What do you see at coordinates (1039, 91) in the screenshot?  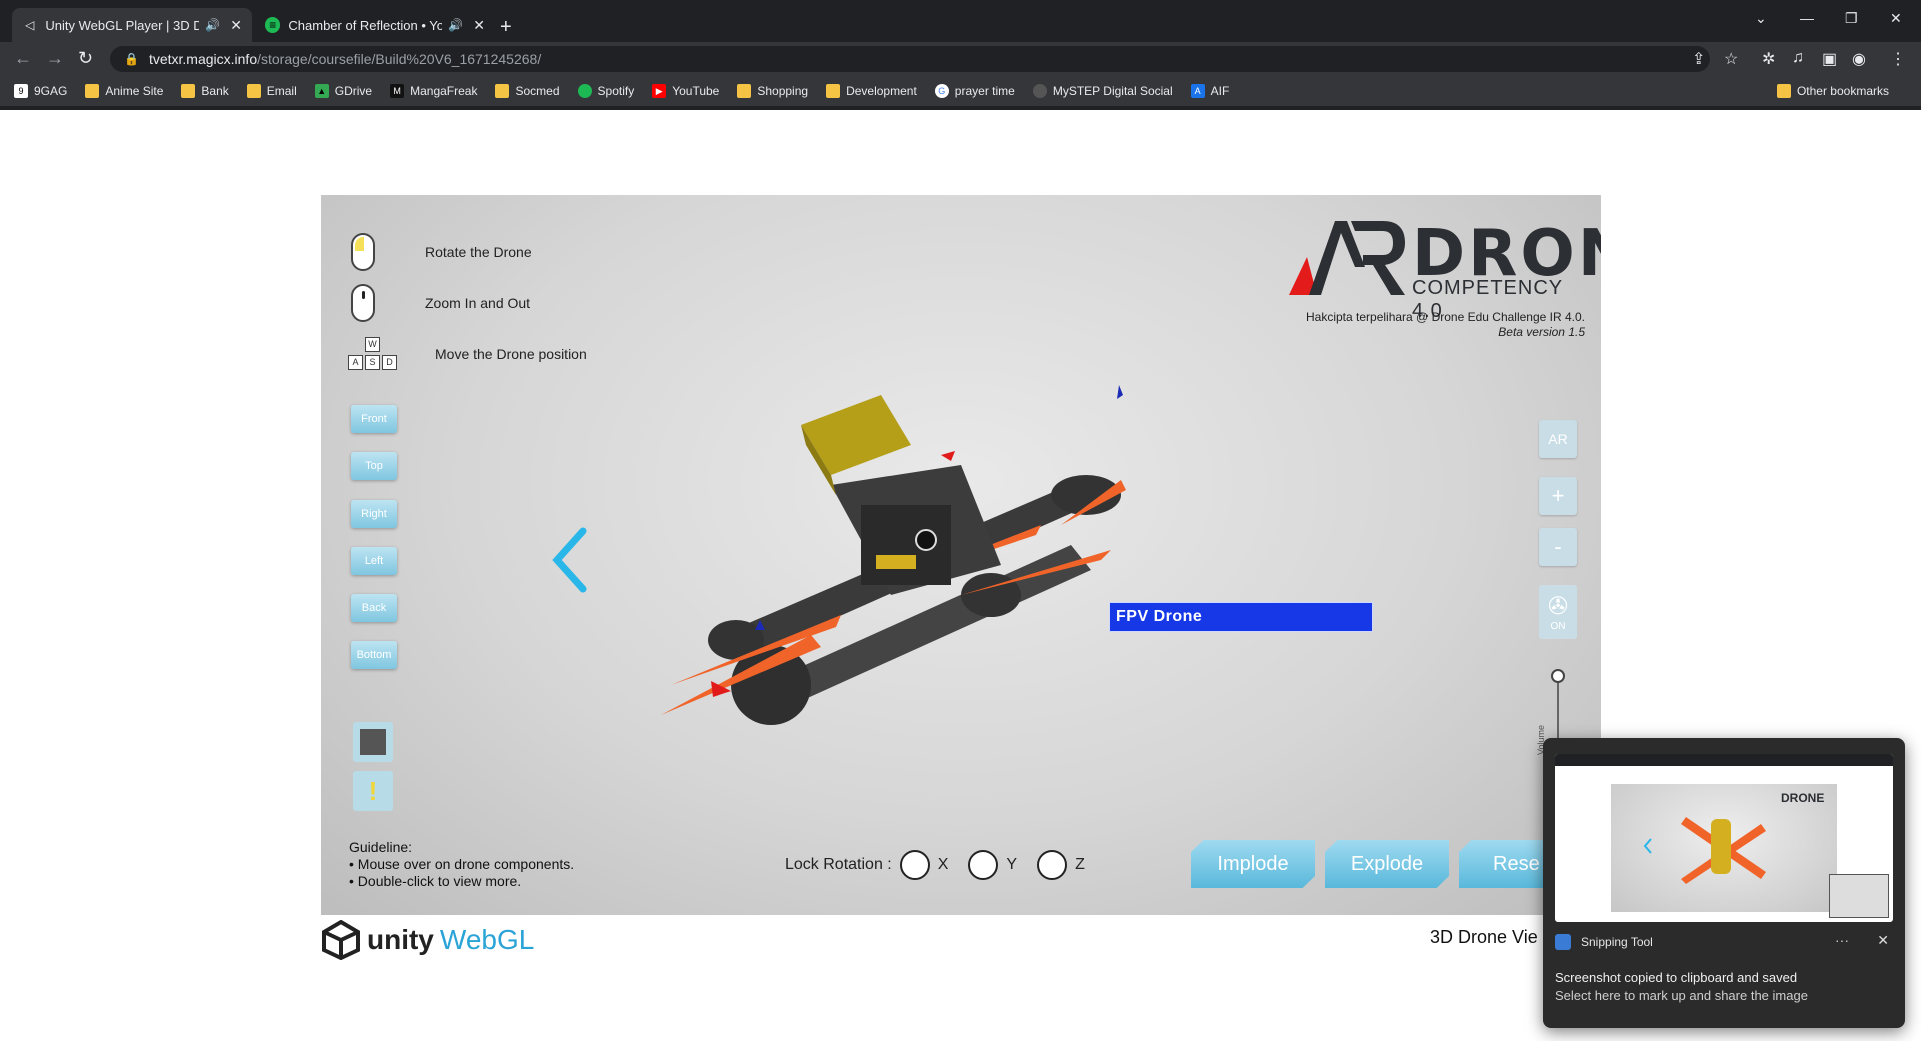 I see `mystep-icon` at bounding box center [1039, 91].